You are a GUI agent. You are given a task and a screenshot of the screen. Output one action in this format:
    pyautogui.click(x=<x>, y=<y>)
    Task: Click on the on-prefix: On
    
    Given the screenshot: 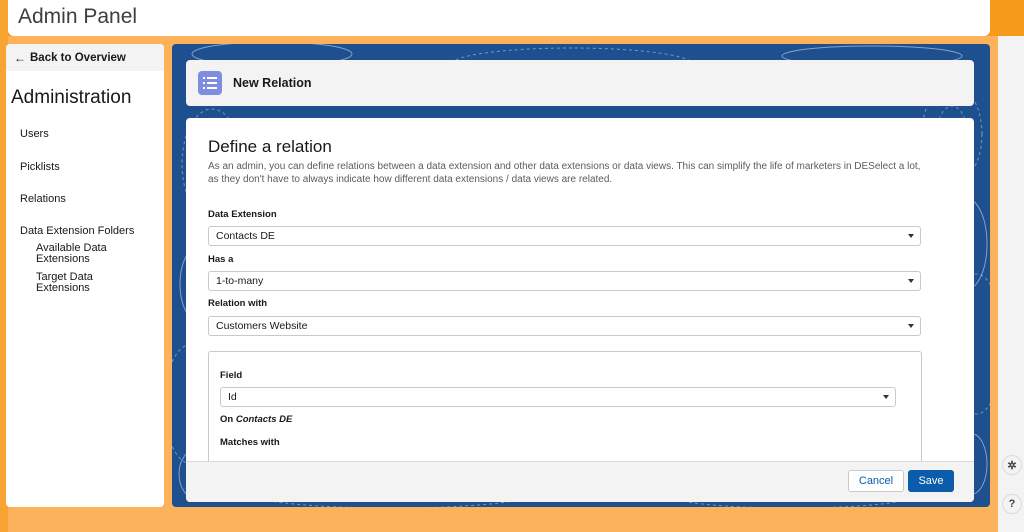 What is the action you would take?
    pyautogui.click(x=227, y=419)
    